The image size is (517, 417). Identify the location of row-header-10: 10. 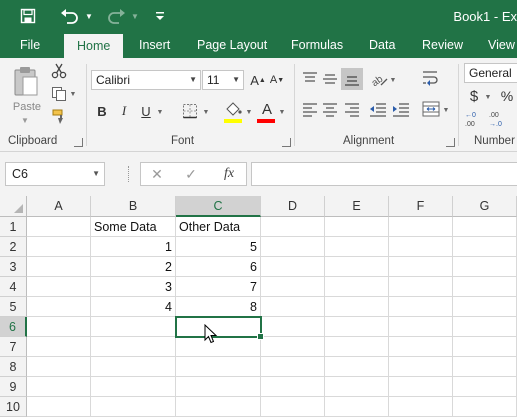
(13, 407).